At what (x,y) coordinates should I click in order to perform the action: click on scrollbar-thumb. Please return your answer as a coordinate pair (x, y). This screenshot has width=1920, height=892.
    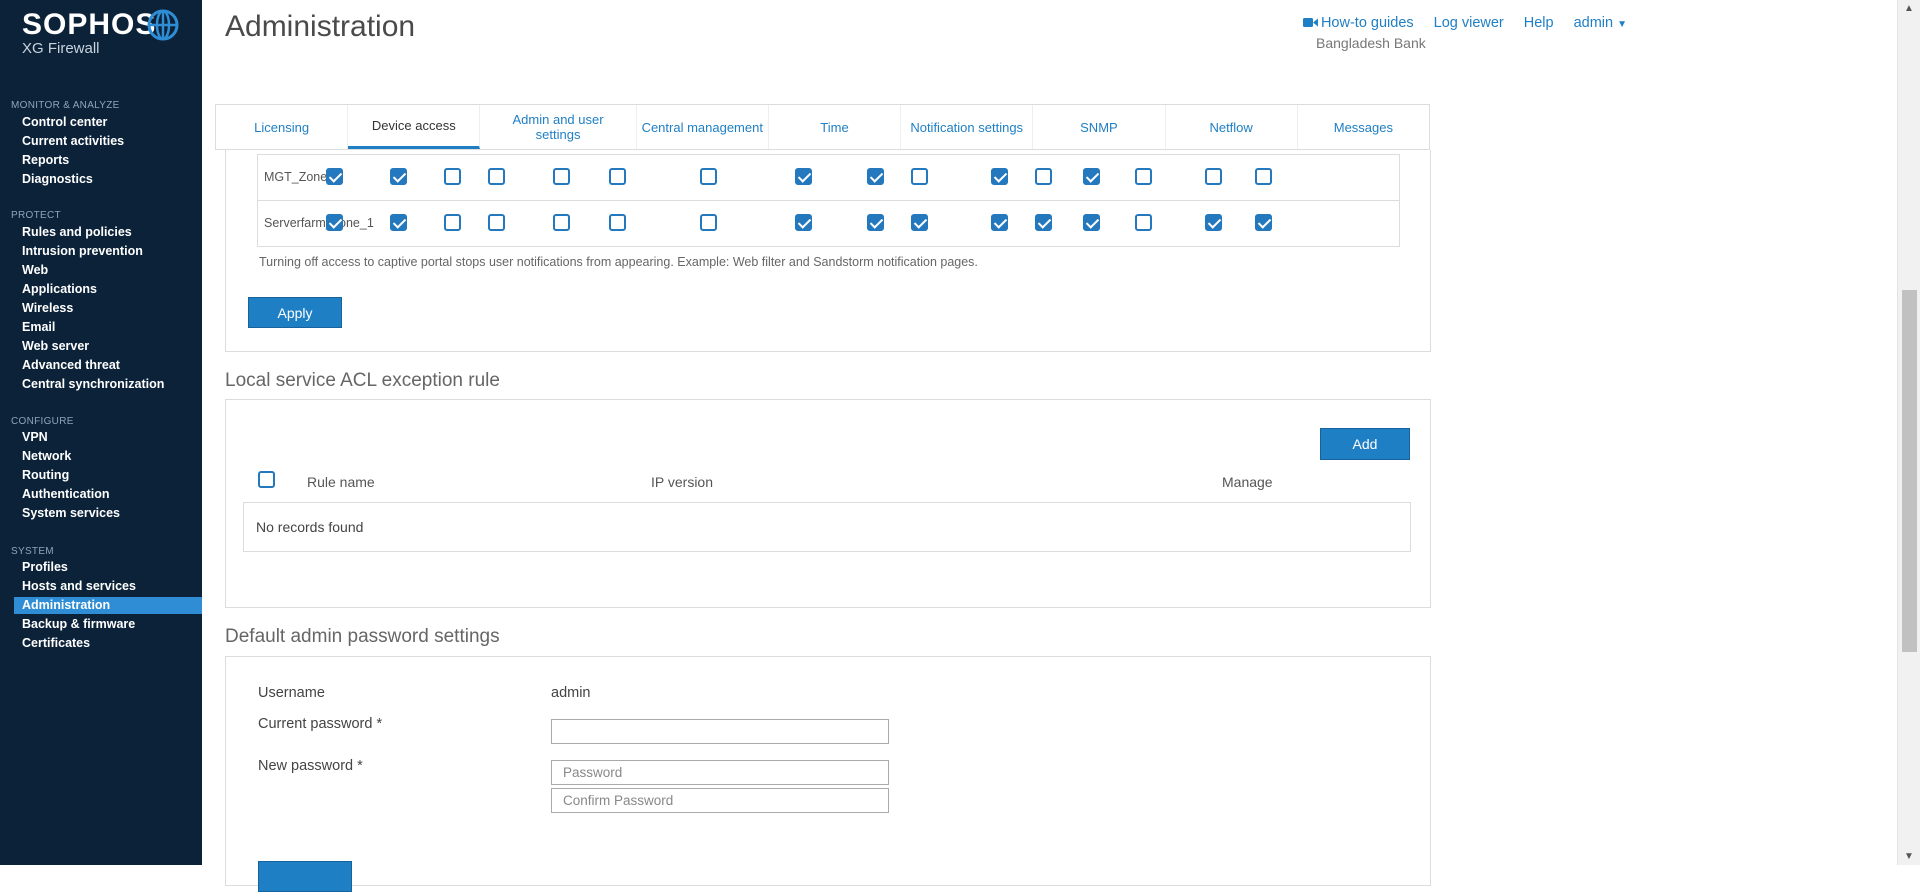
    Looking at the image, I should click on (1909, 471).